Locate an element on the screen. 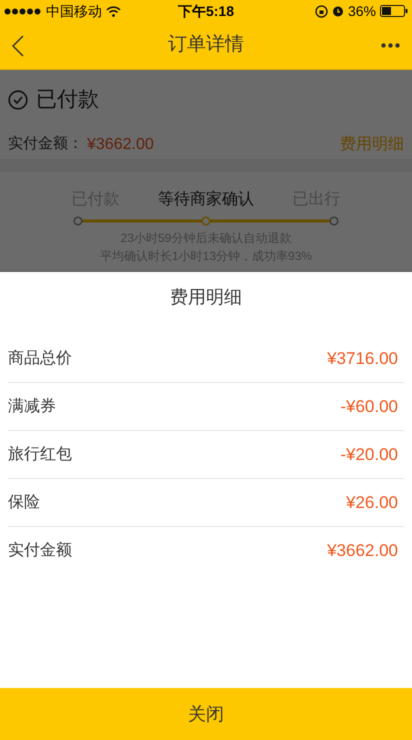 The width and height of the screenshot is (412, 740). fee-amount: -¥20.00 is located at coordinates (369, 455).